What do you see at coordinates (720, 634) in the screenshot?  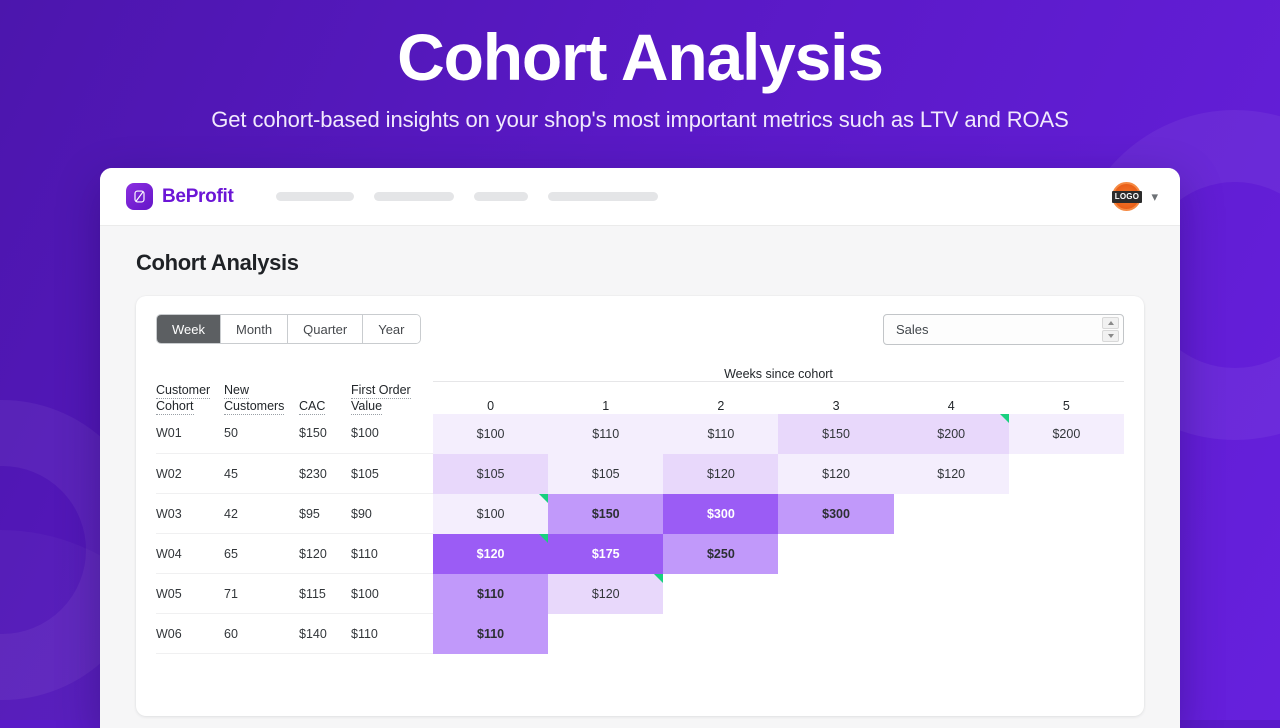 I see `heatmap-cell-w06-w2` at bounding box center [720, 634].